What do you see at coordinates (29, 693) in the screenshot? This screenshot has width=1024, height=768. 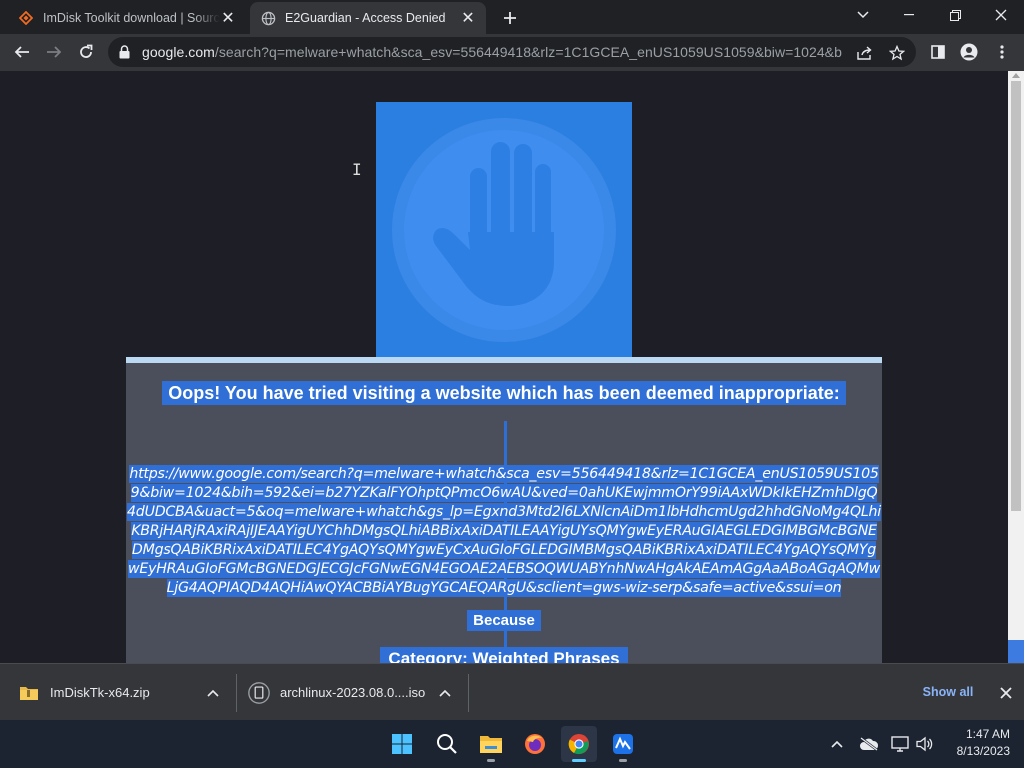 I see `zip-file-icon` at bounding box center [29, 693].